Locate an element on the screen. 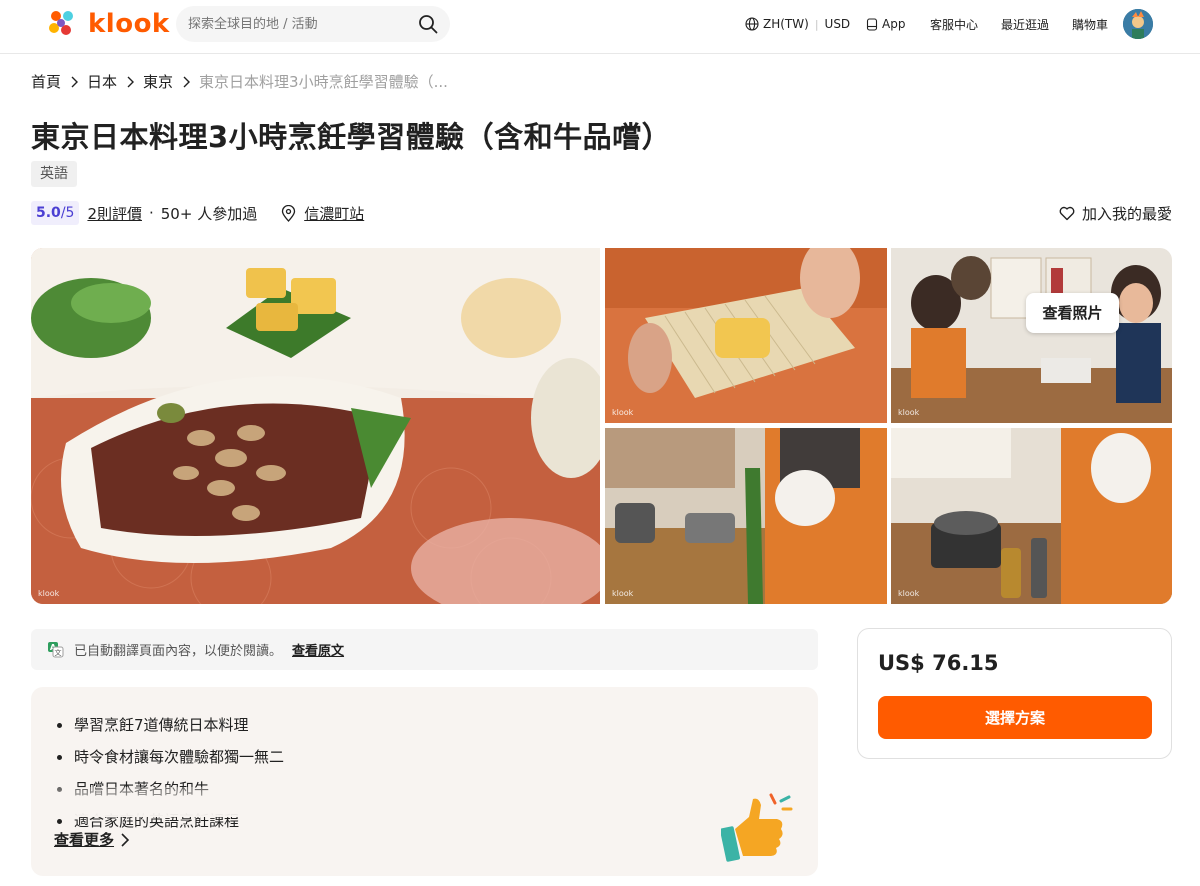  breadcrumb-home: 首頁 is located at coordinates (46, 81).